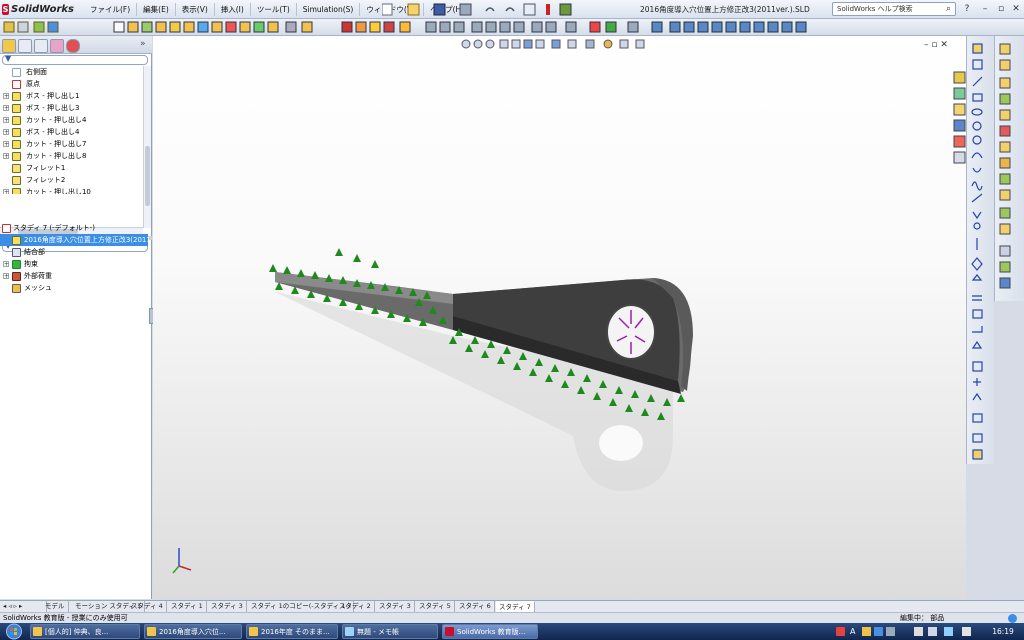  I want to click on menu-insert: 挿入(I), so click(231, 9).